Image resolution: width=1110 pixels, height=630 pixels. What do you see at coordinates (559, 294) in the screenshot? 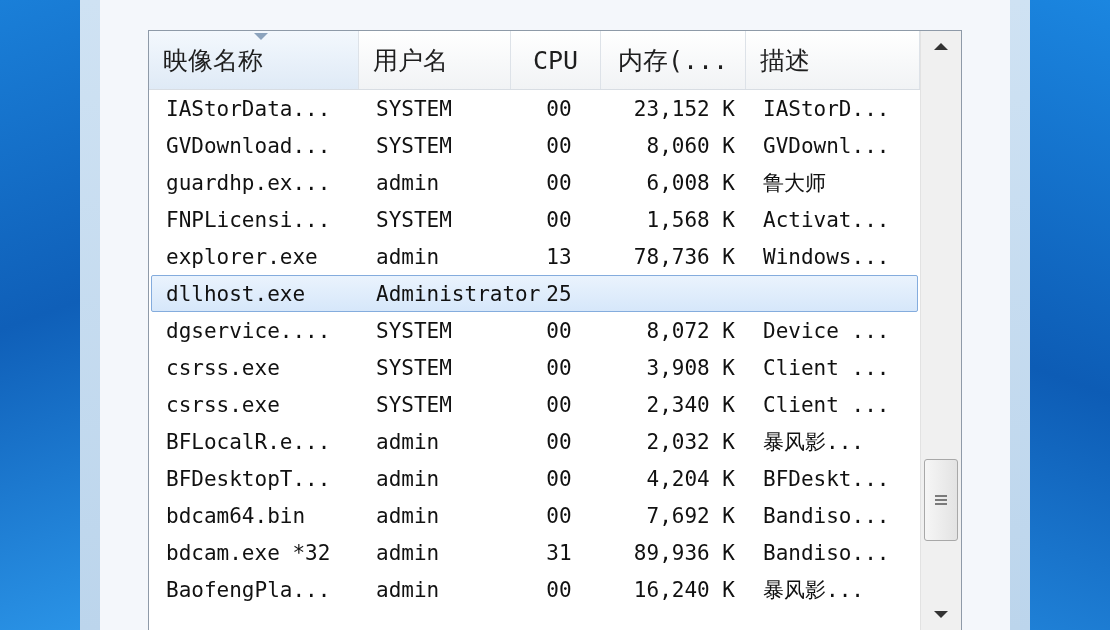
I see `table-cell-text: 25` at bounding box center [559, 294].